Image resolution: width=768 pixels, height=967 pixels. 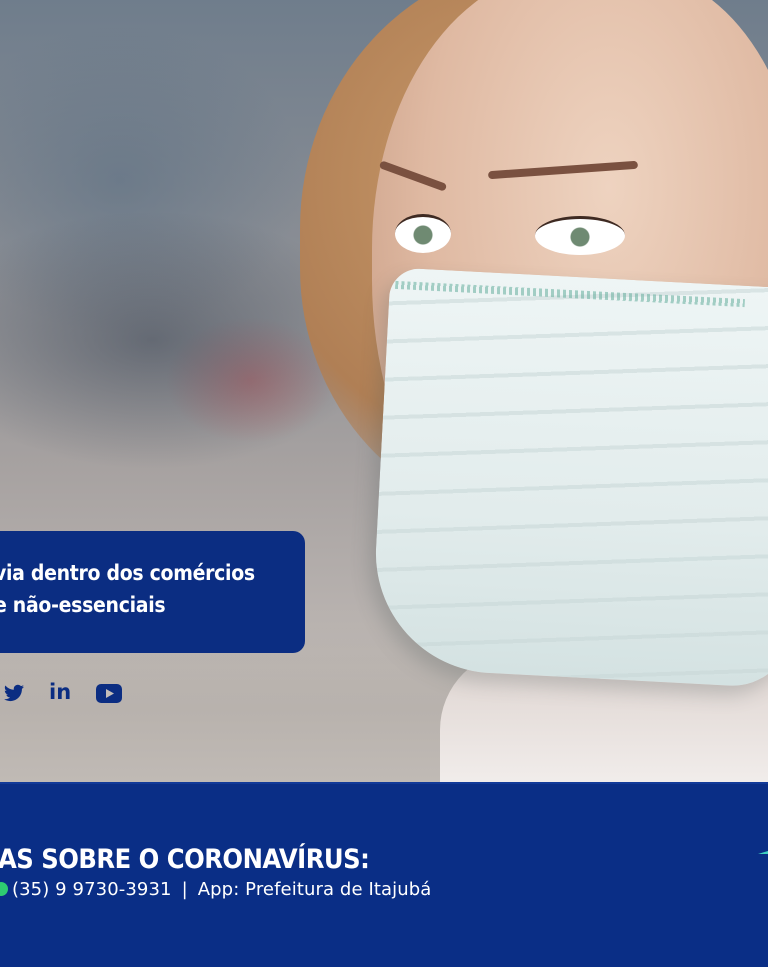 I want to click on twitter-icon, so click(x=14, y=693).